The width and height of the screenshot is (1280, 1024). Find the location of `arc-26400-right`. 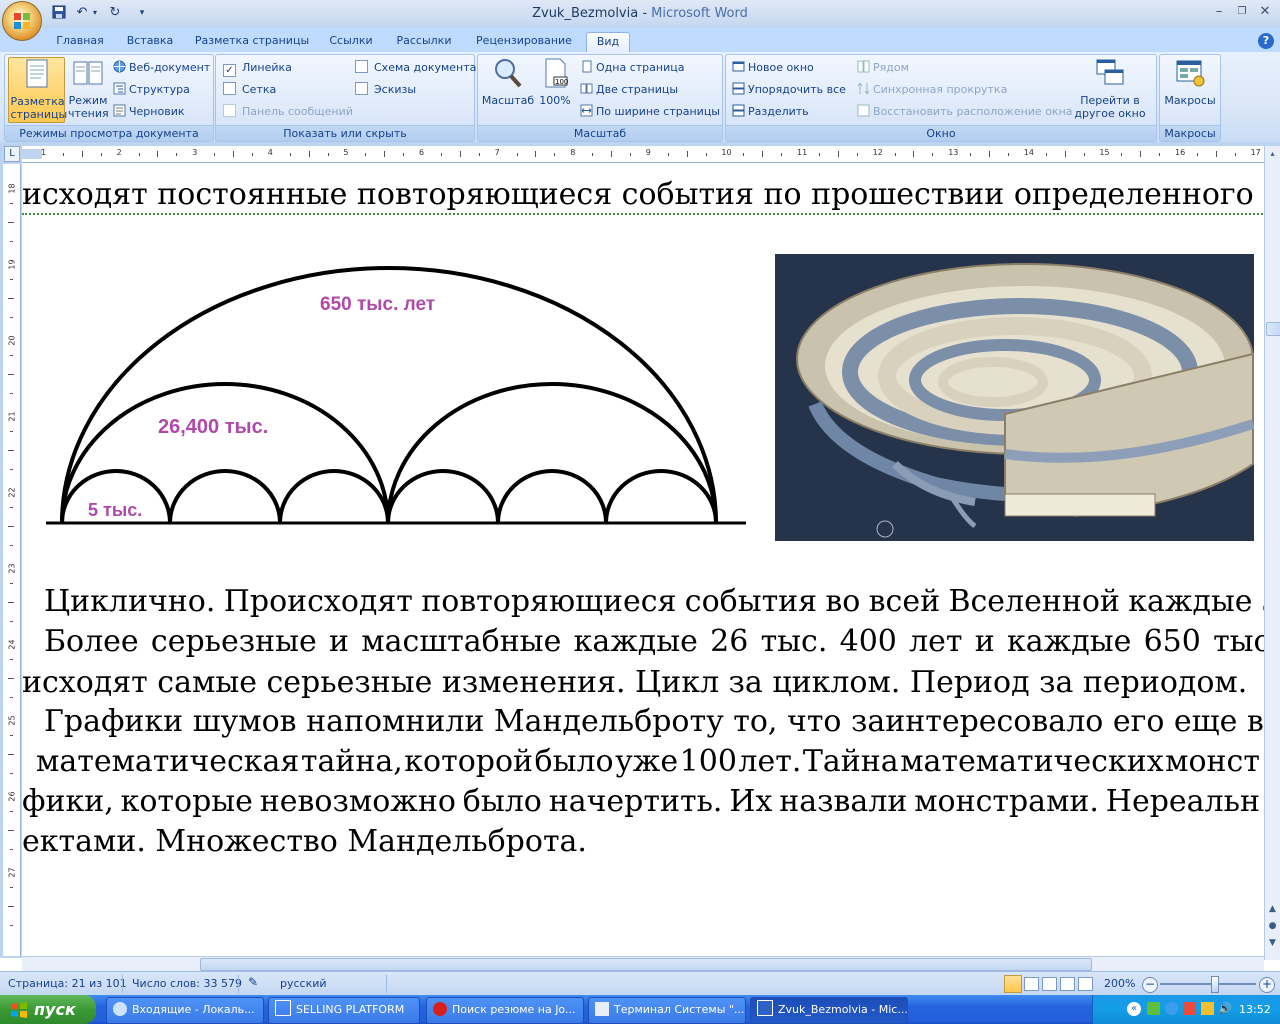

arc-26400-right is located at coordinates (552, 453).